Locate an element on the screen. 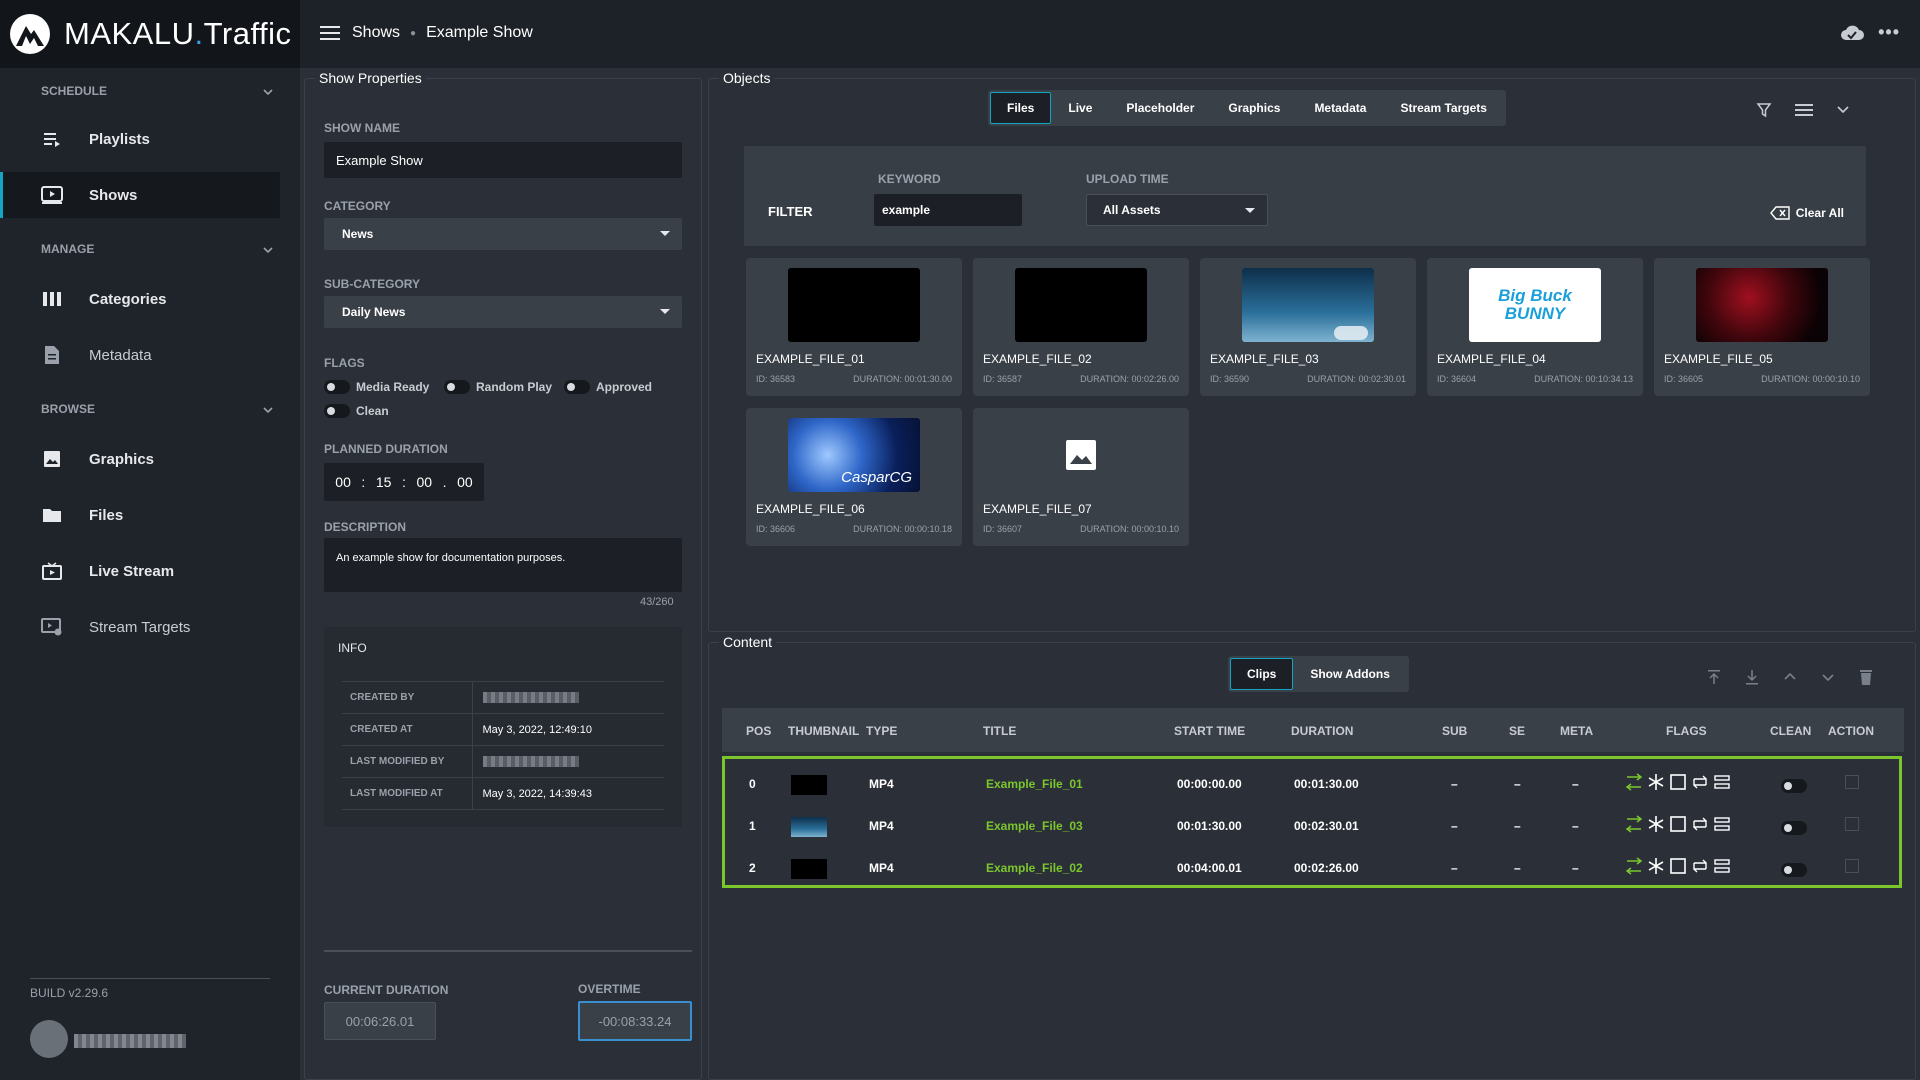 This screenshot has height=1080, width=1920. info-row: CREATED AT May 3, 2022, 12:49:10 is located at coordinates (503, 729).